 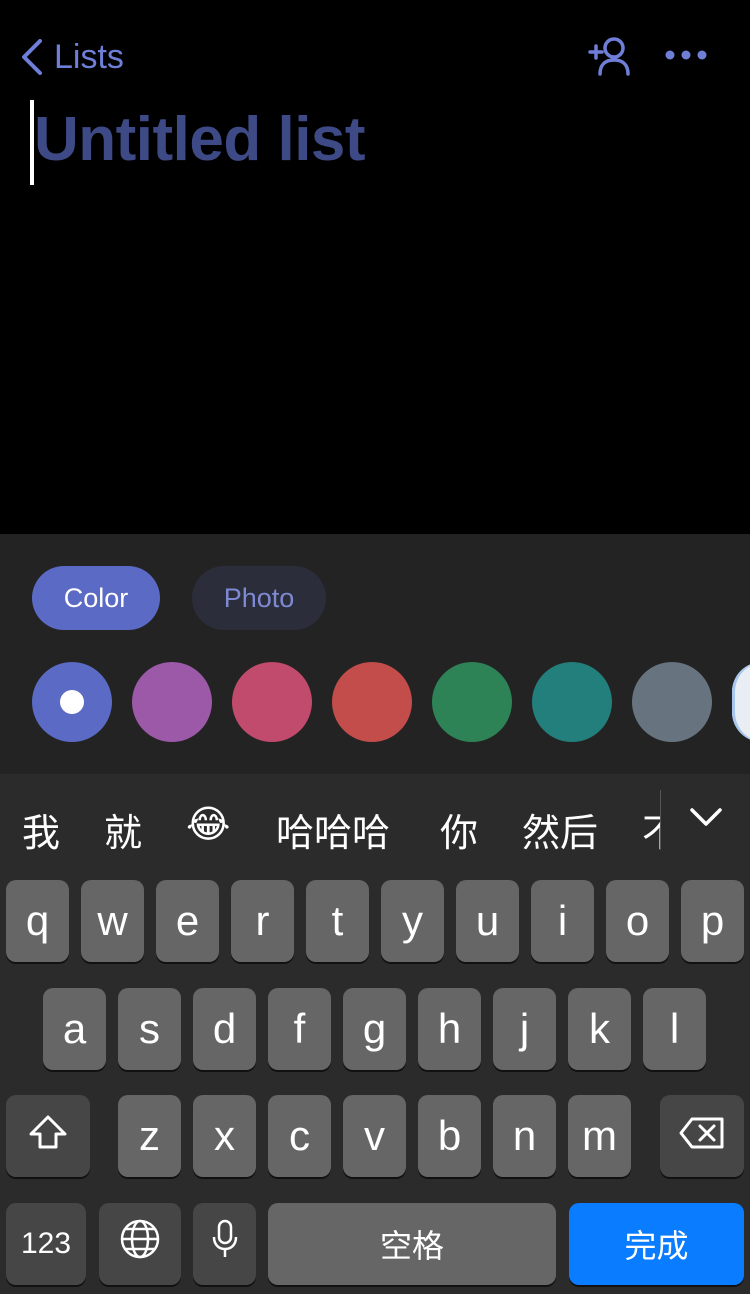 What do you see at coordinates (524, 1136) in the screenshot?
I see `key-n: n` at bounding box center [524, 1136].